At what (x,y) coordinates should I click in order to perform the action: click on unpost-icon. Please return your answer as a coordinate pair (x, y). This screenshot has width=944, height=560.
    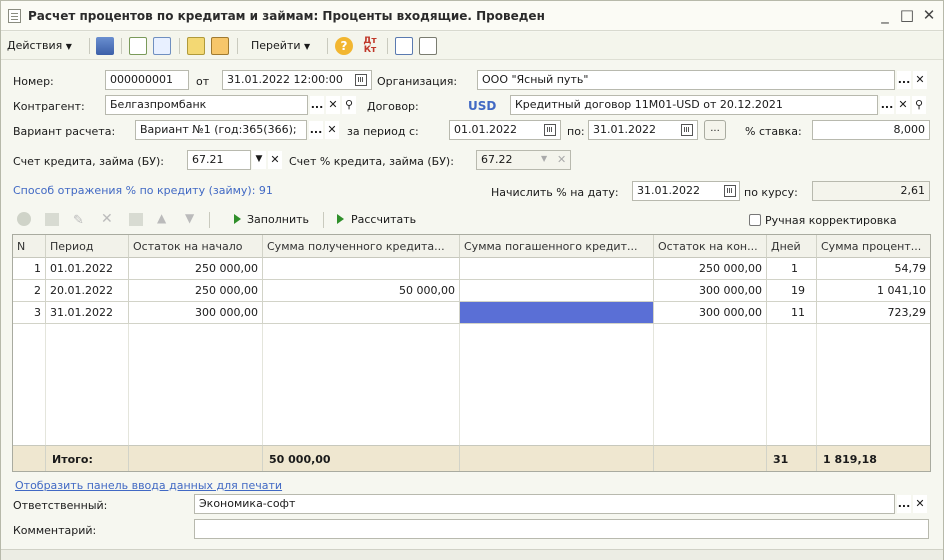
    Looking at the image, I should click on (162, 46).